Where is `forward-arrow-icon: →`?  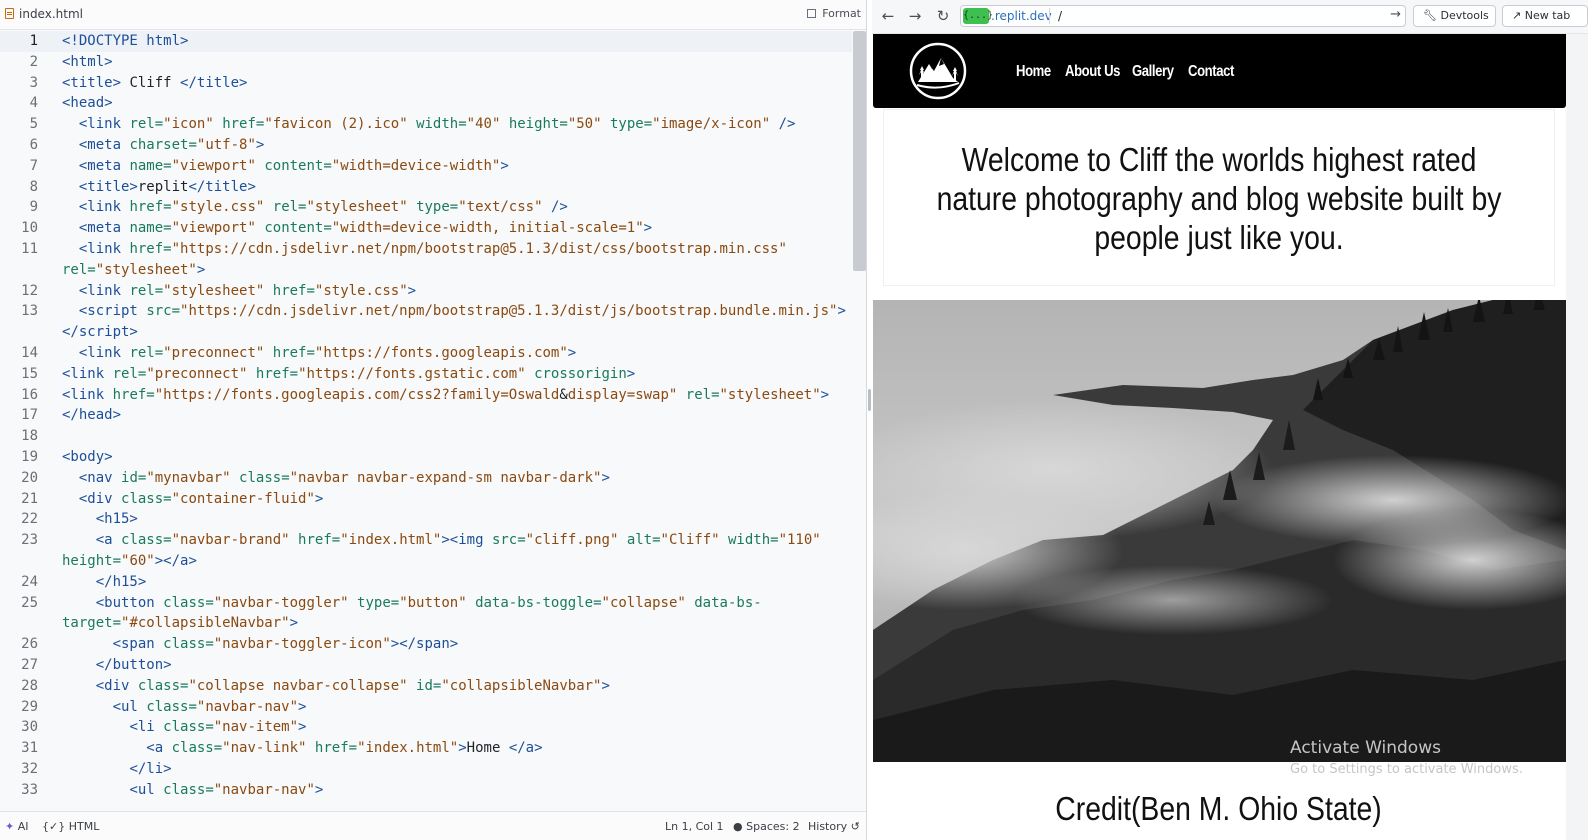
forward-arrow-icon: → is located at coordinates (915, 16).